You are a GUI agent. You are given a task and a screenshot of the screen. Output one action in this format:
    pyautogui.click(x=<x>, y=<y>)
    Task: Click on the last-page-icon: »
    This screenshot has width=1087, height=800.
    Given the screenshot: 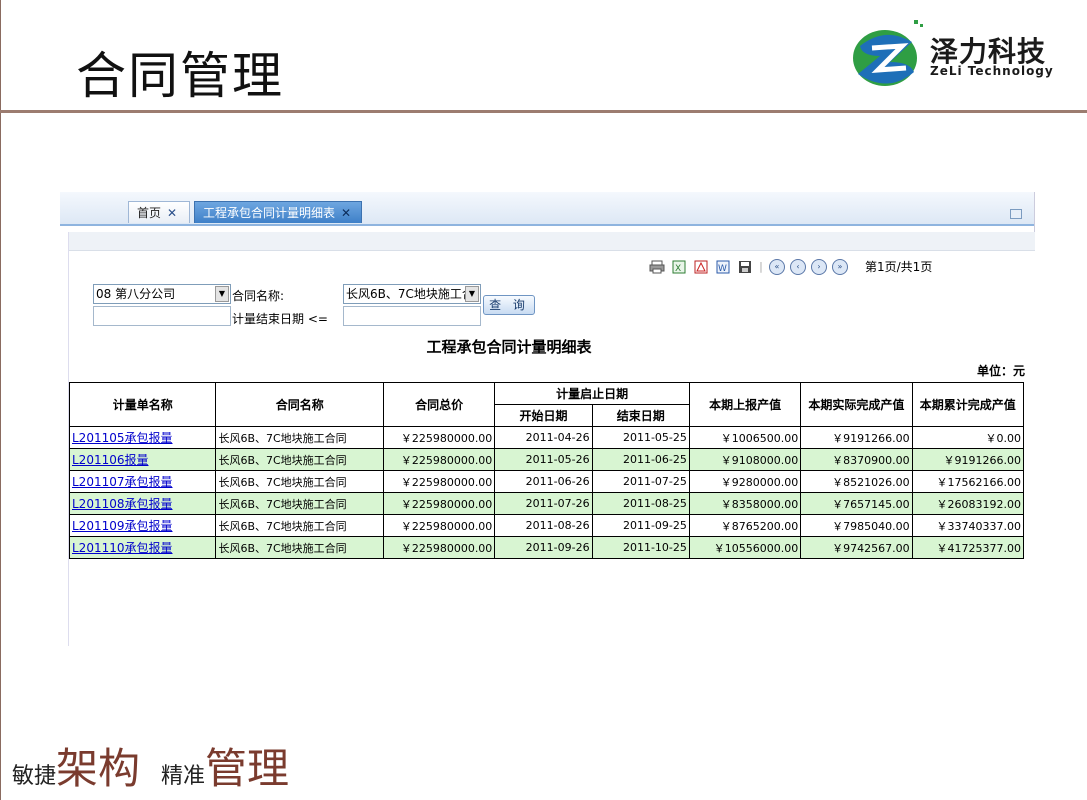 What is the action you would take?
    pyautogui.click(x=840, y=266)
    